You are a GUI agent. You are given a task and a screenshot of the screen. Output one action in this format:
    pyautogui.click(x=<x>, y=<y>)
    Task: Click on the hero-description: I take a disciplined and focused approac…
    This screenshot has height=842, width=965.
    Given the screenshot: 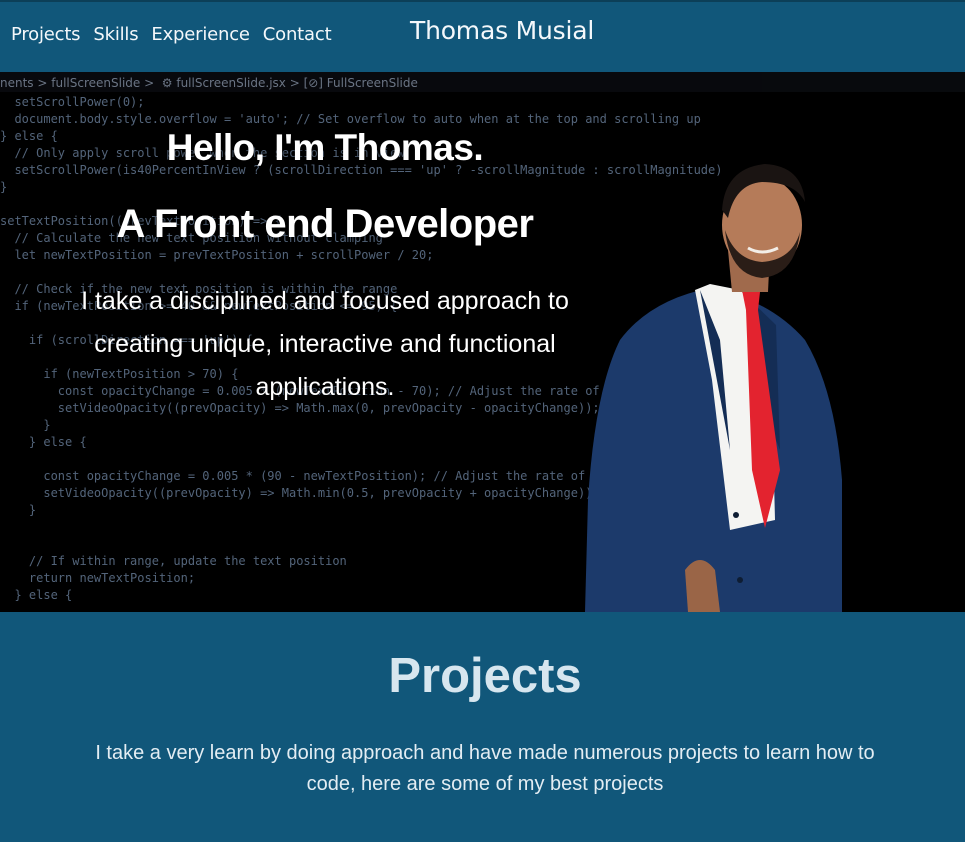 What is the action you would take?
    pyautogui.click(x=325, y=344)
    